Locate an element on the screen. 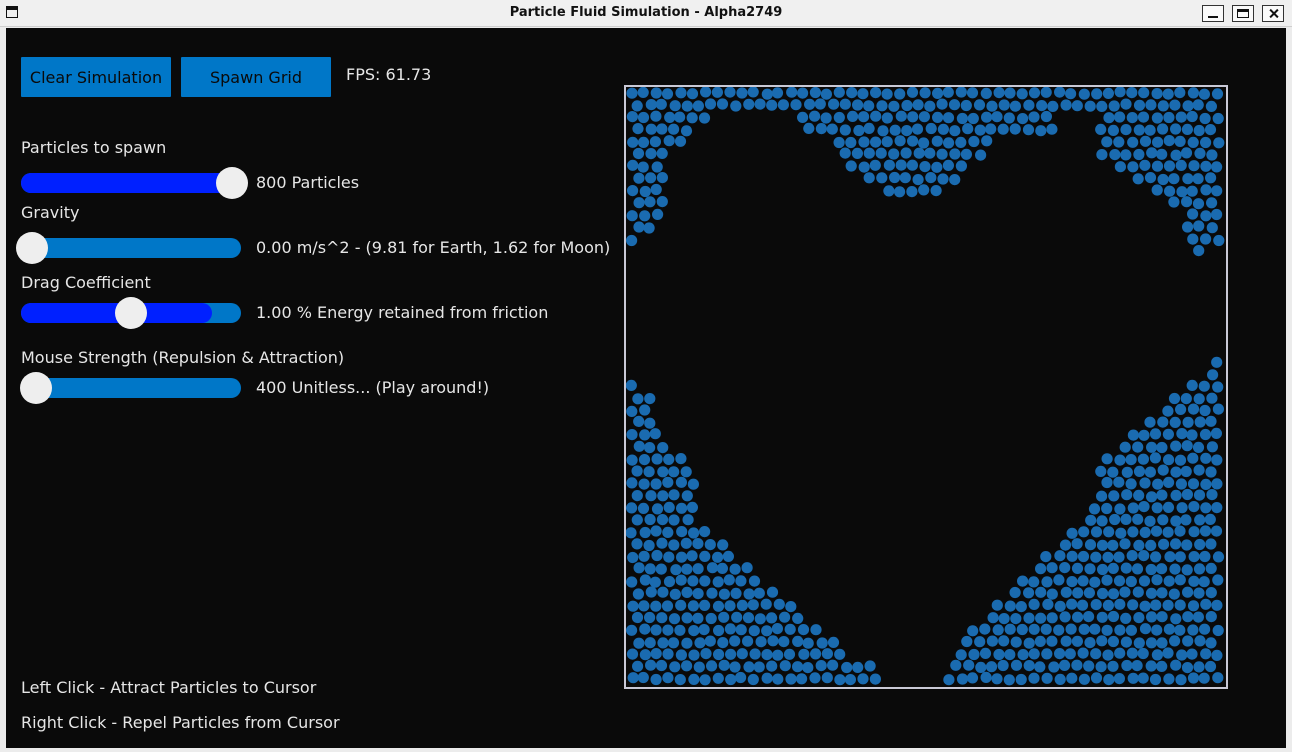 This screenshot has height=752, width=1292. gravity-slider is located at coordinates (128, 248).